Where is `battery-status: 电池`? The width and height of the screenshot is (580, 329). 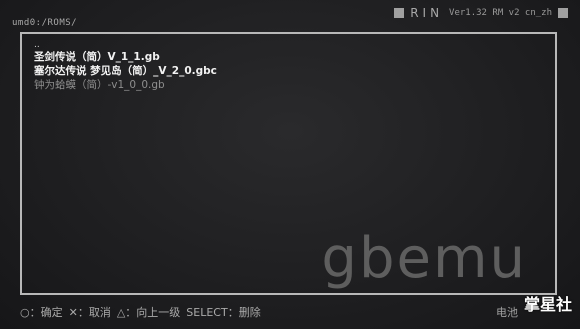
battery-status: 电池 is located at coordinates (507, 312).